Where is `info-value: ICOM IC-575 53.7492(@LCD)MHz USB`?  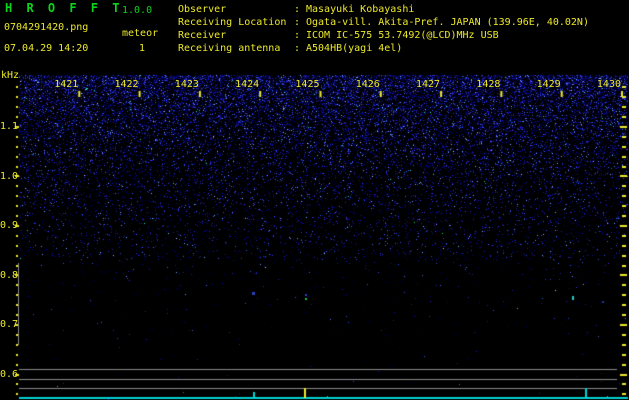
info-value: ICOM IC-575 53.7492(@LCD)MHz USB is located at coordinates (402, 35).